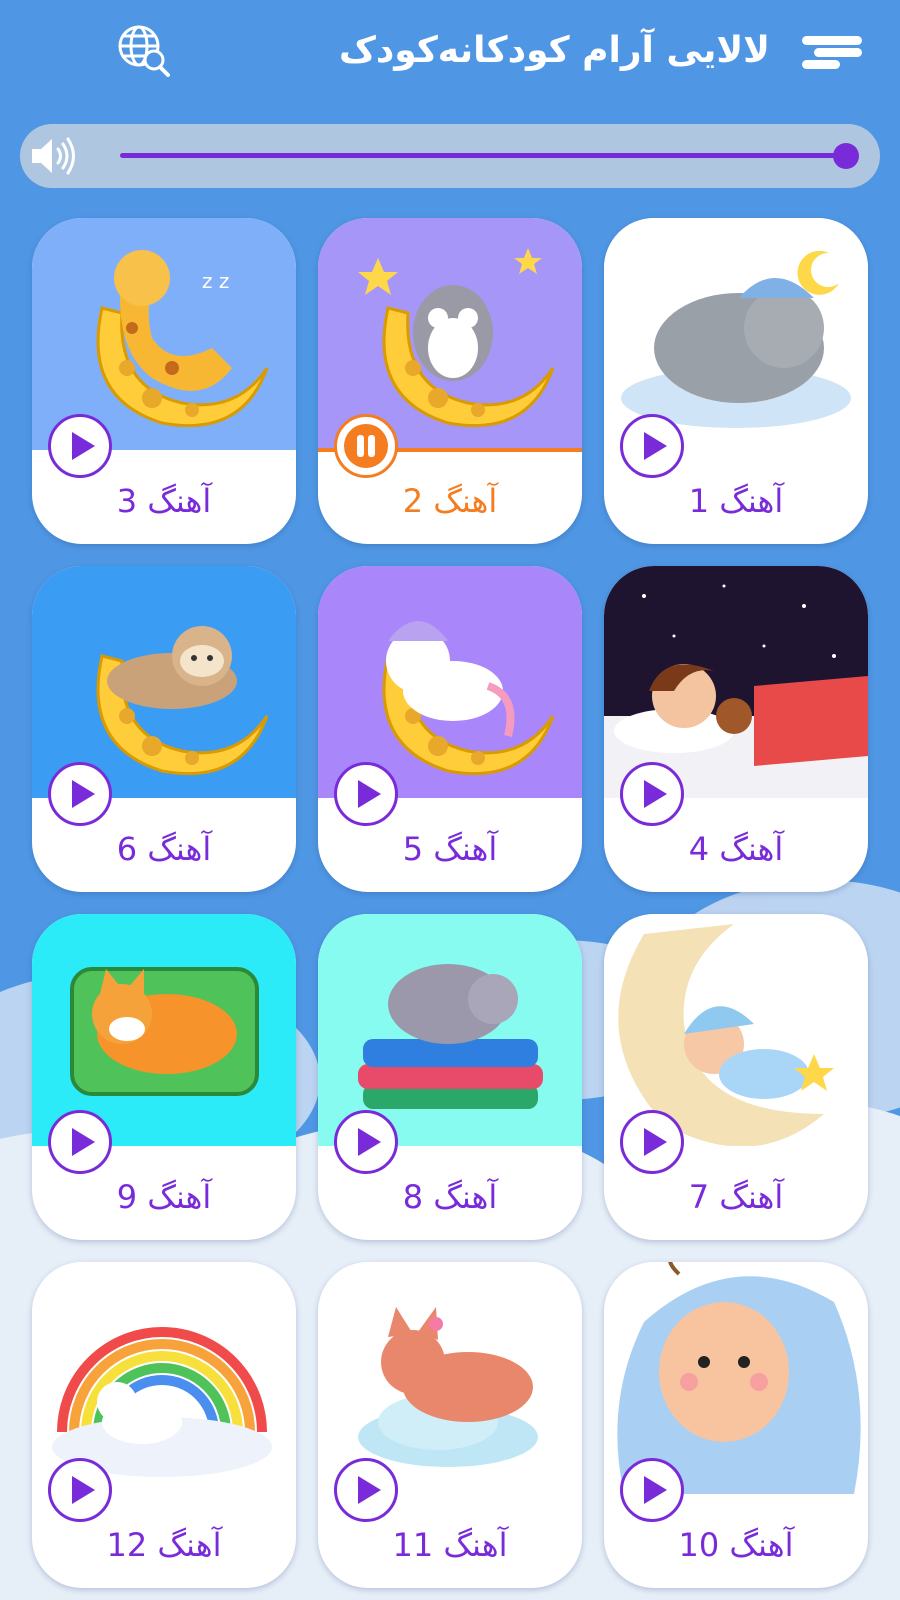 The height and width of the screenshot is (1600, 900). What do you see at coordinates (215, 281) in the screenshot?
I see `svg-text: z z` at bounding box center [215, 281].